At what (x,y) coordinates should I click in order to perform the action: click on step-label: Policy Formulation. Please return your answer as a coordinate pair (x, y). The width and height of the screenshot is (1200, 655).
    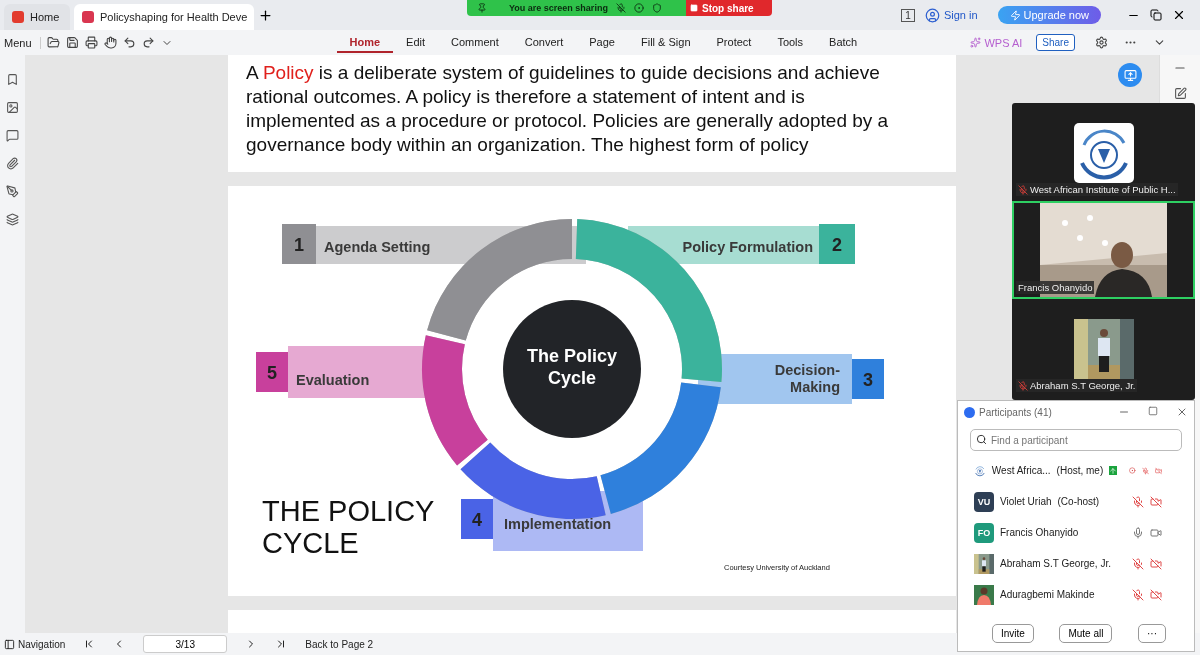
    Looking at the image, I should click on (747, 247).